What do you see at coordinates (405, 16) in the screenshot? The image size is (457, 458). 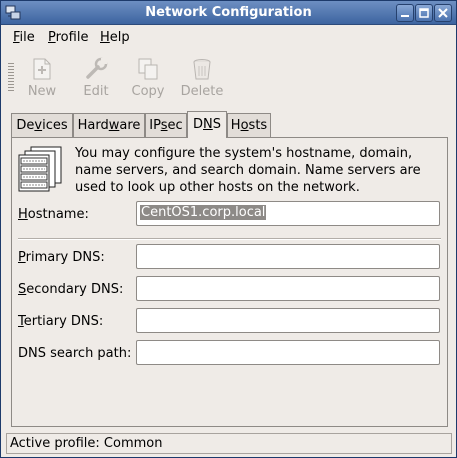 I see `minimize-icon` at bounding box center [405, 16].